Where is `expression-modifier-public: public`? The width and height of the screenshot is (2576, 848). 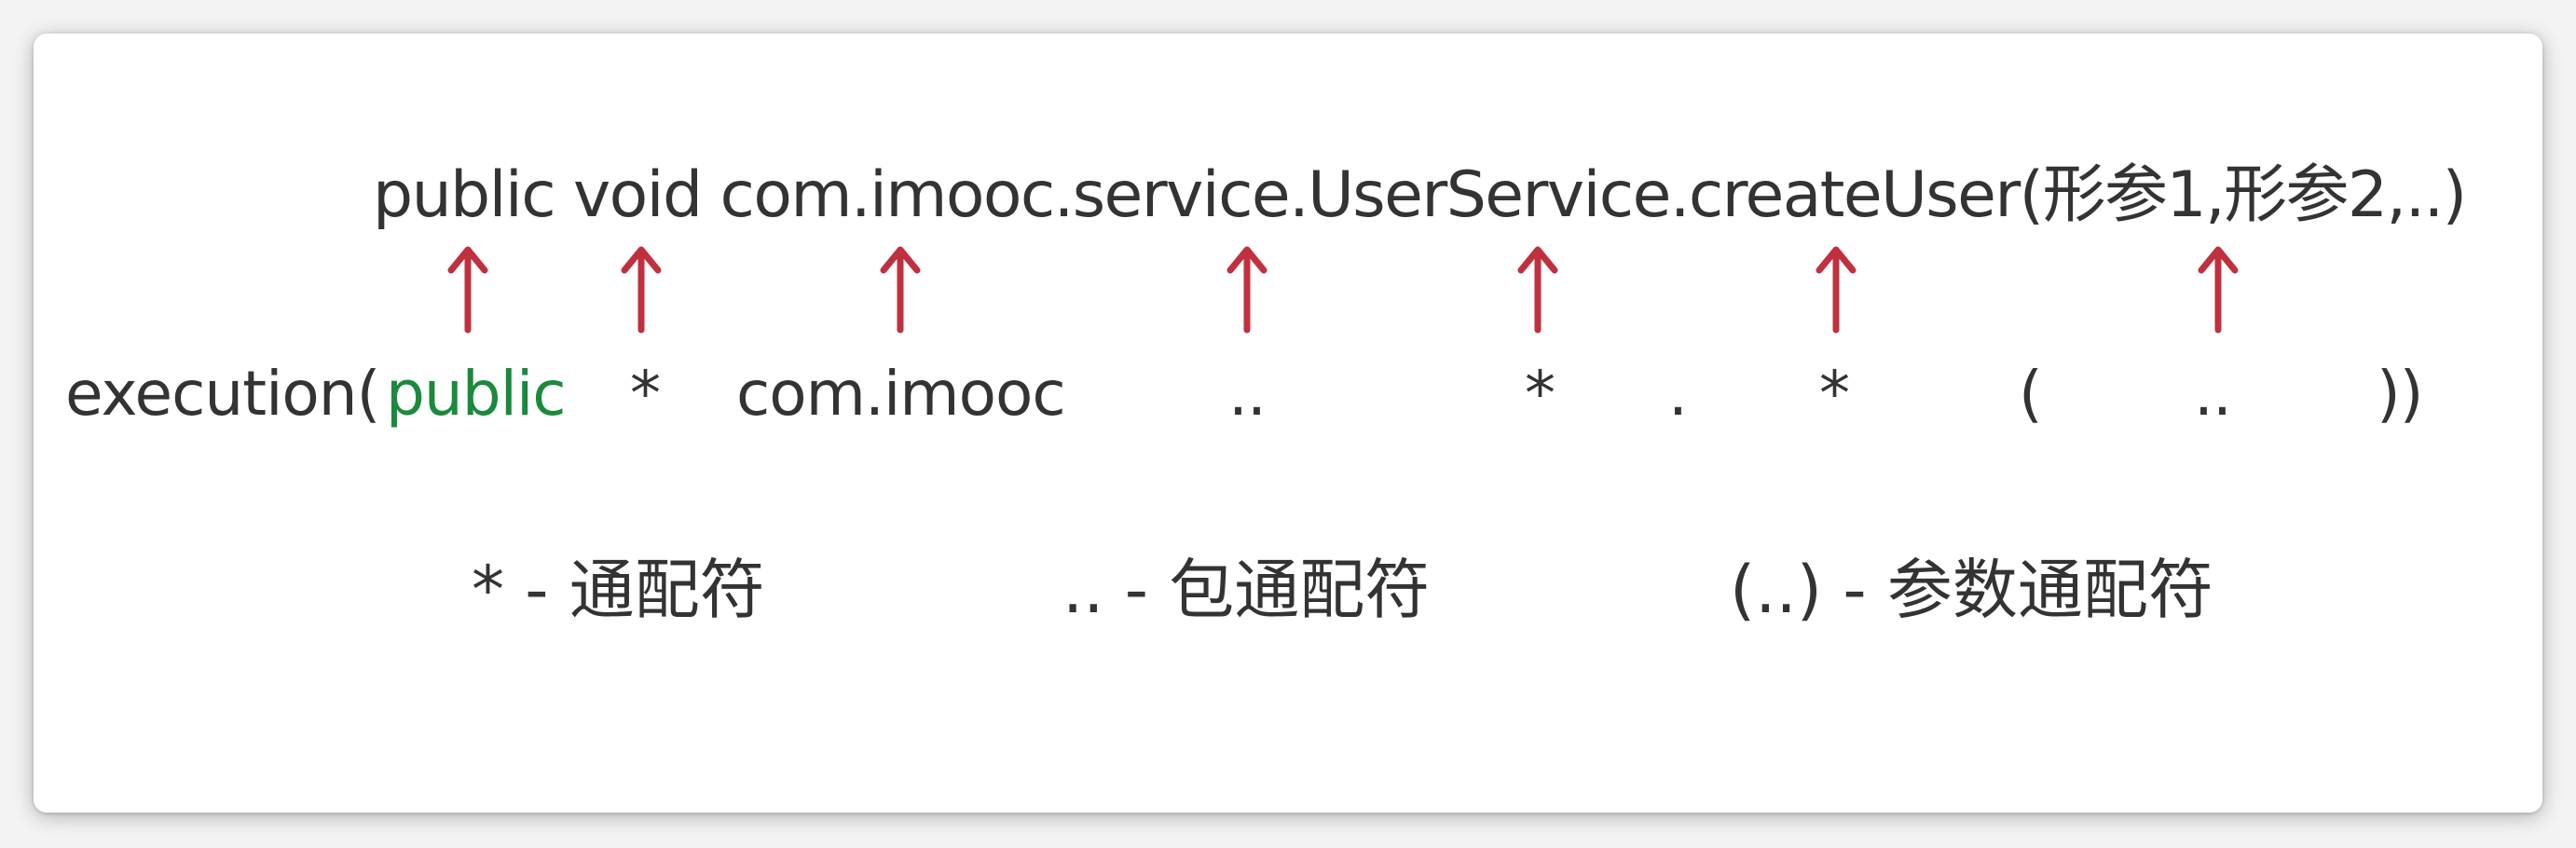 expression-modifier-public: public is located at coordinates (476, 394).